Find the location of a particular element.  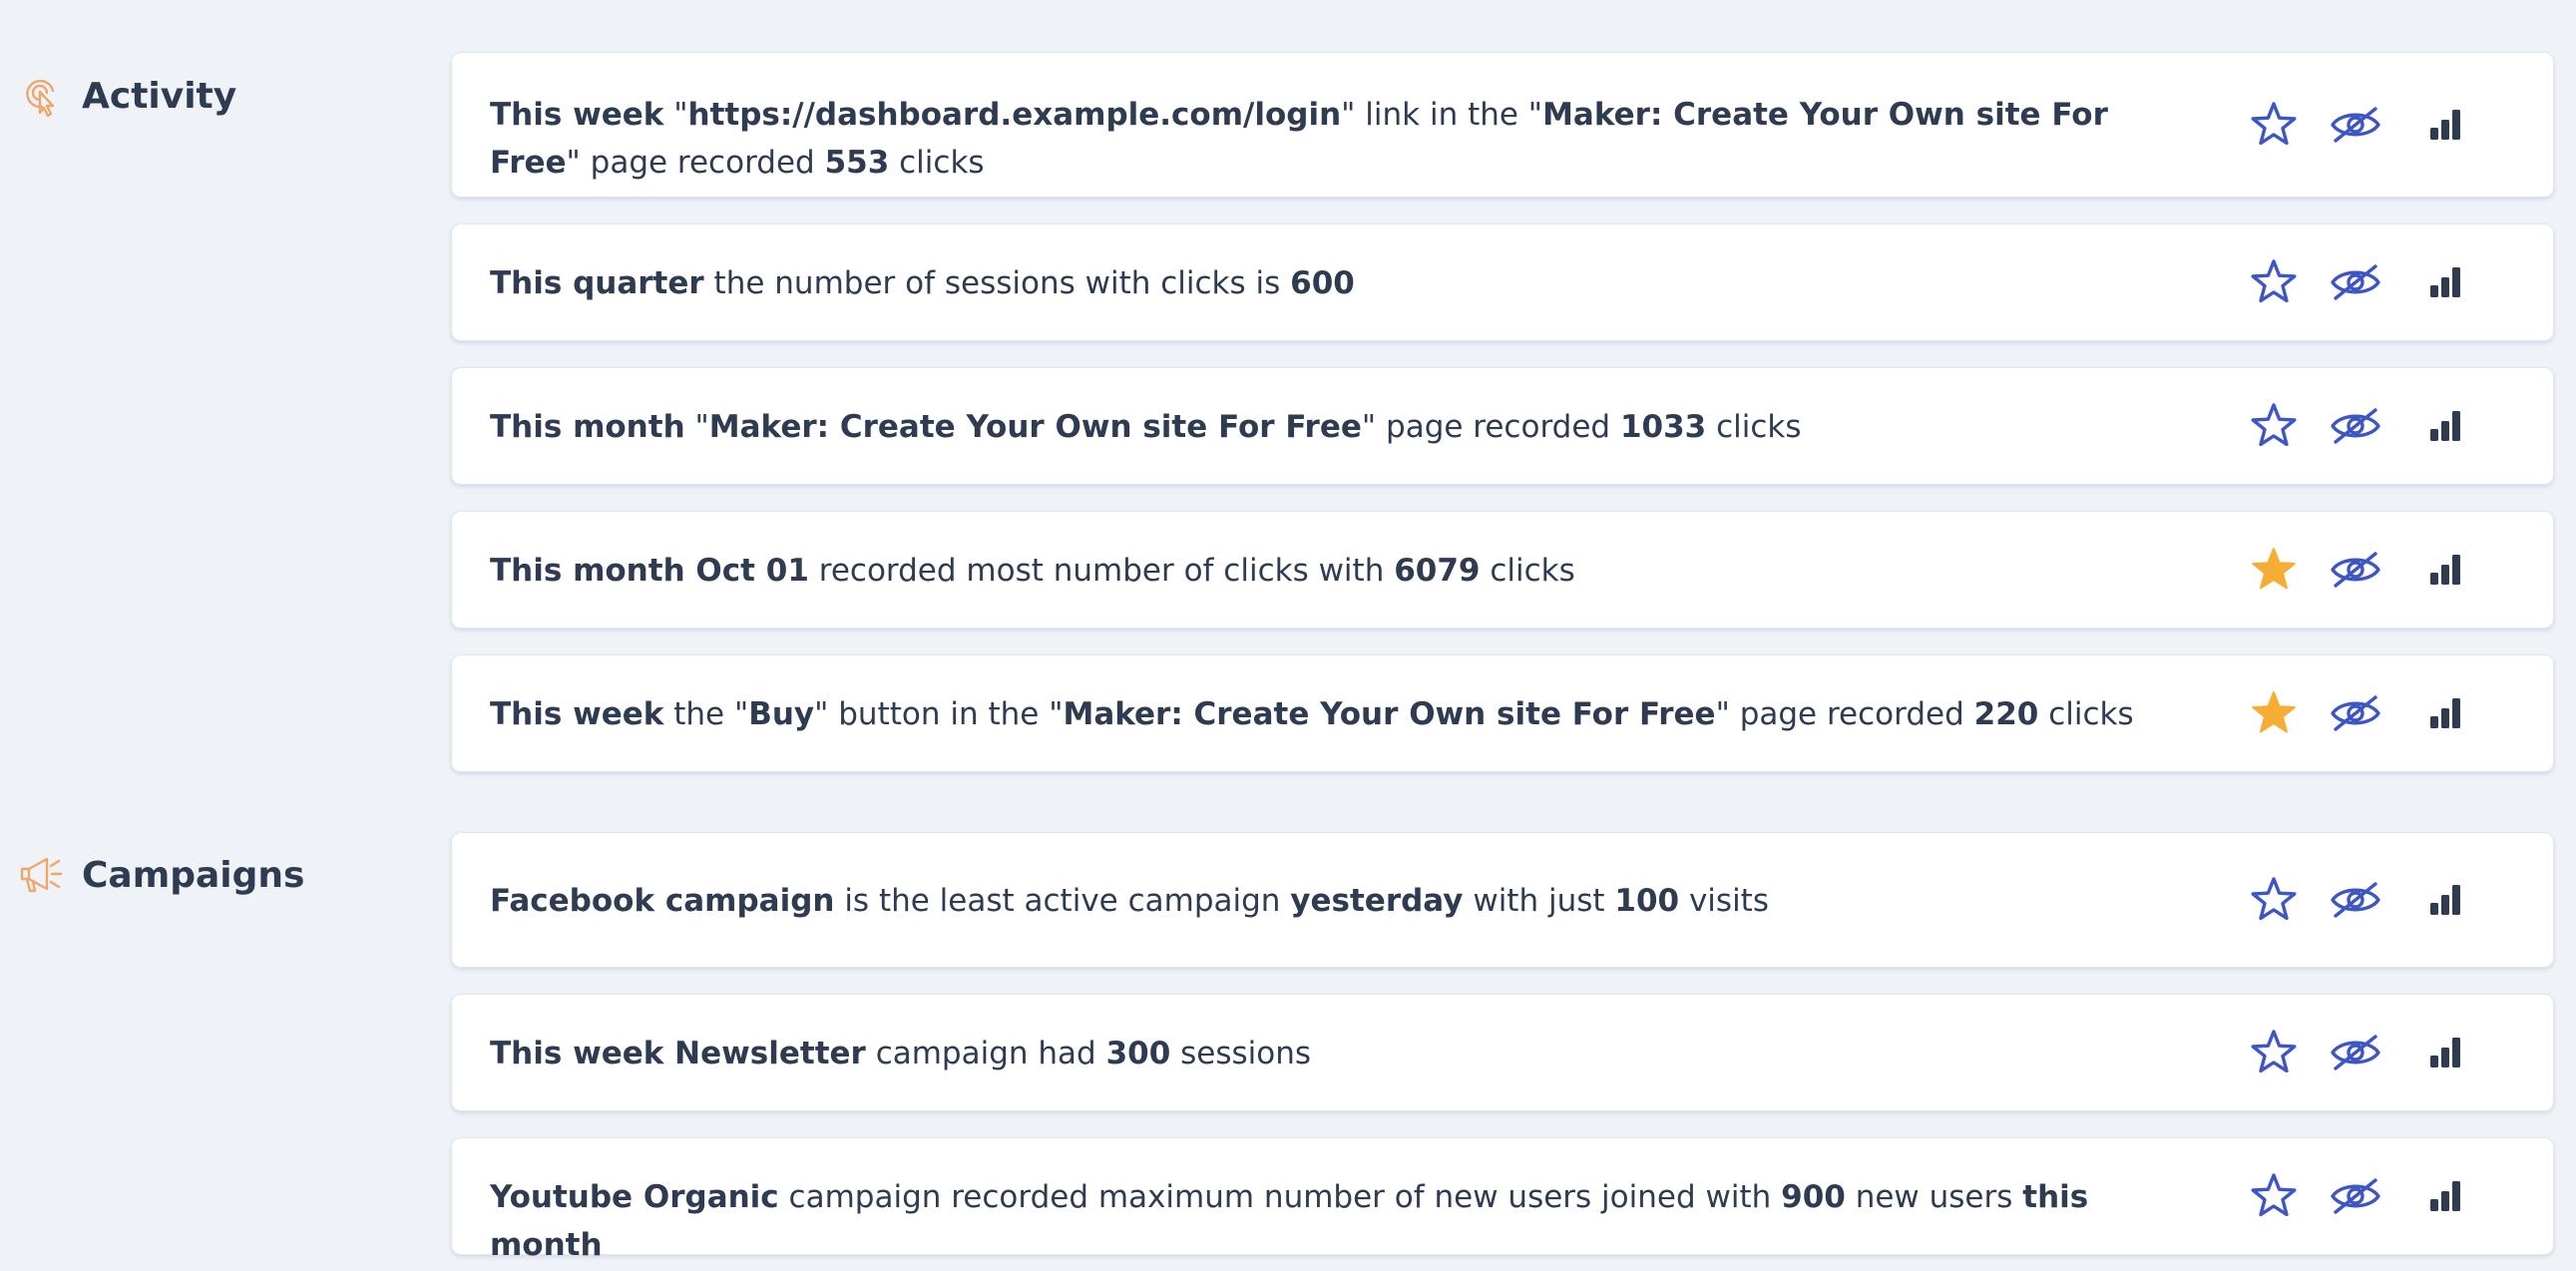

section-title: Campaigns is located at coordinates (193, 875).